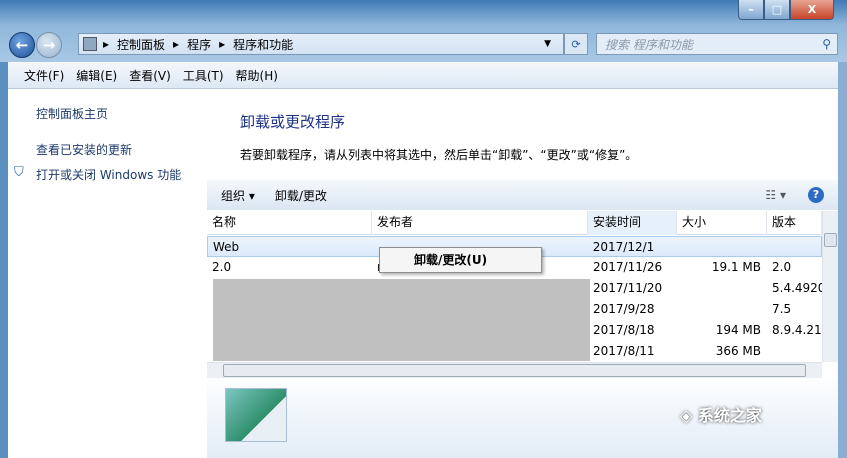 This screenshot has width=847, height=458. I want to click on column-headers: 名称 发布者 安装时间 大小 版本, so click(514, 223).